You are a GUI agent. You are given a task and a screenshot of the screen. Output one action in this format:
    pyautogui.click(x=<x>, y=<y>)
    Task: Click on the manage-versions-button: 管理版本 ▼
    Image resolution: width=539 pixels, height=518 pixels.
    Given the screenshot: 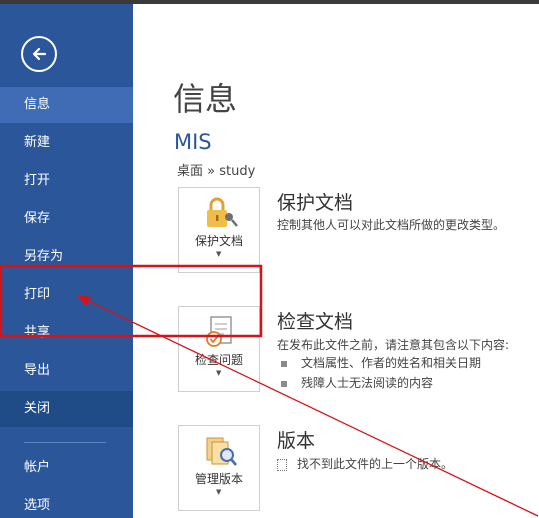 What is the action you would take?
    pyautogui.click(x=219, y=468)
    